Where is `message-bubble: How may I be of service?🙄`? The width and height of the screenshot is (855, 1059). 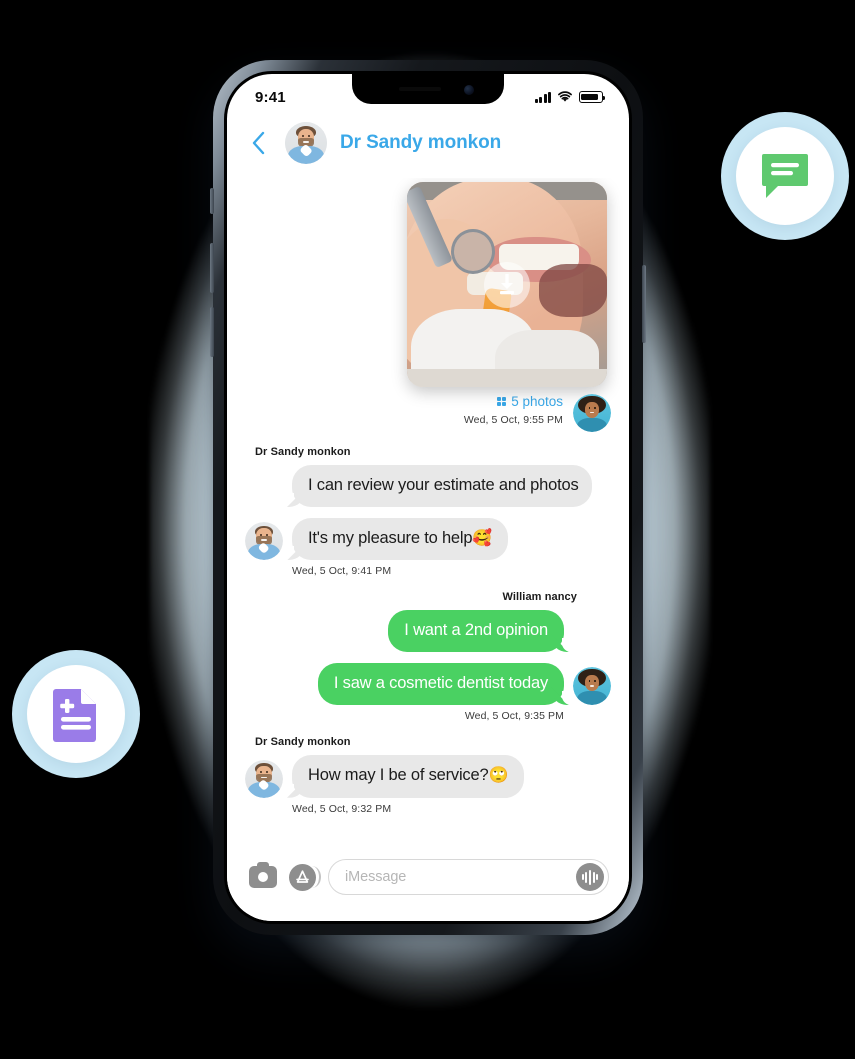 message-bubble: How may I be of service?🙄 is located at coordinates (404, 777).